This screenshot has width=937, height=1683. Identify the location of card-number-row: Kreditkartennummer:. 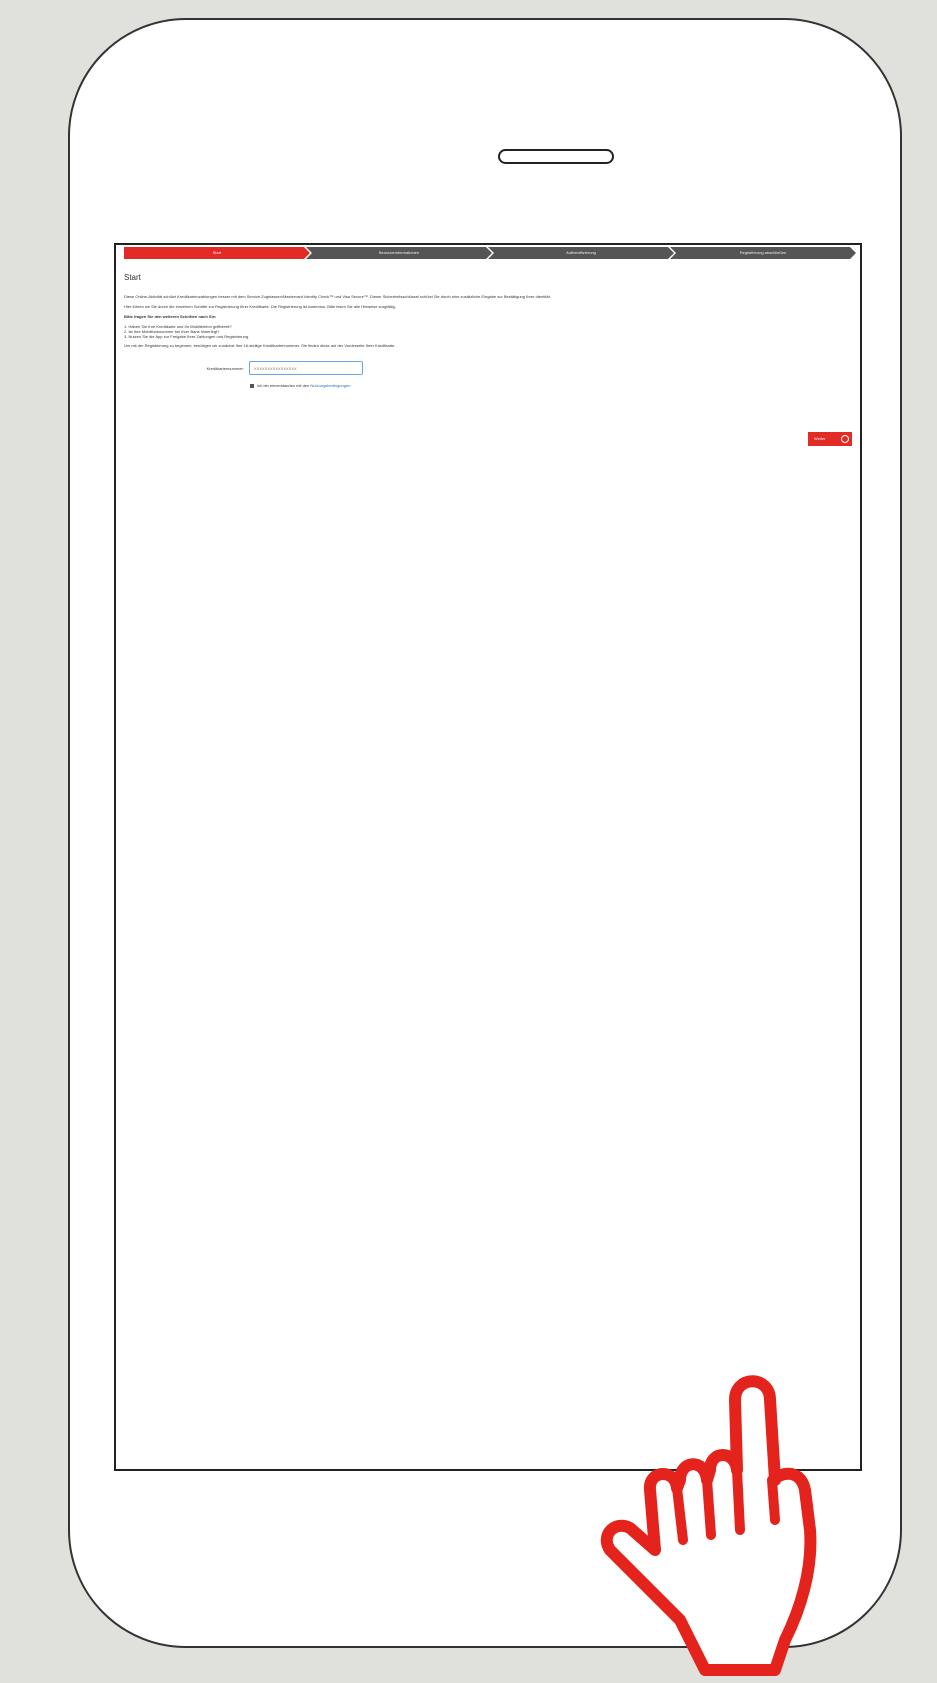
(488, 369).